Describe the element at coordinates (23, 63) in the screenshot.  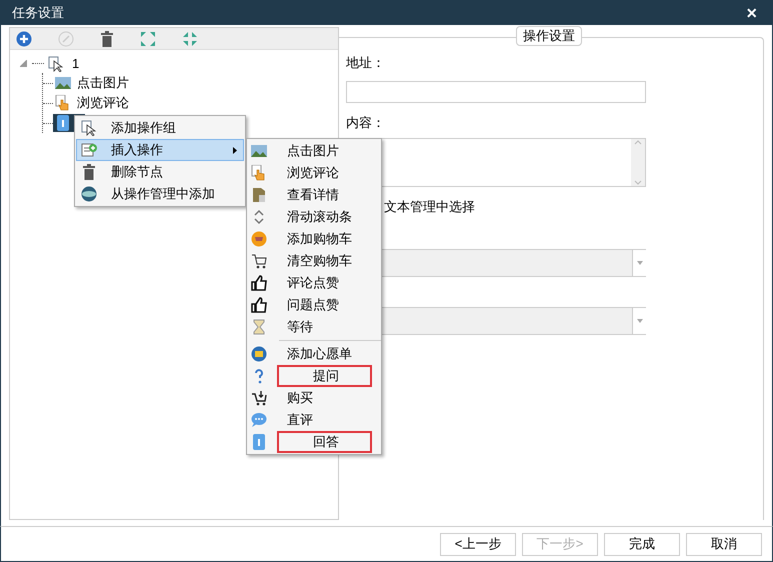
I see `collapse-toggle-icon` at that location.